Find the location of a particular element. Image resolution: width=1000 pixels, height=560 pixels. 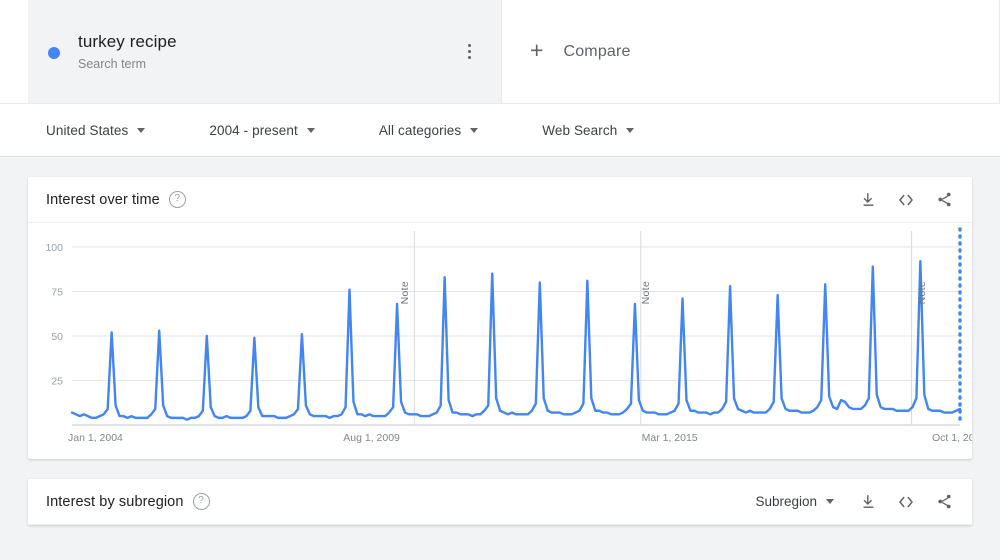

svg-text: Oct 1, 2020 is located at coordinates (952, 438).